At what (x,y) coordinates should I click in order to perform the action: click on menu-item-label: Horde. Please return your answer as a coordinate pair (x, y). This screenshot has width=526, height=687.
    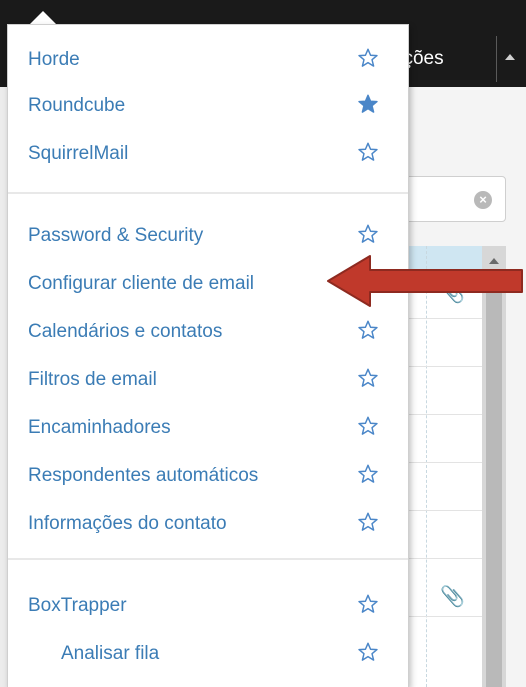
    Looking at the image, I should click on (54, 60).